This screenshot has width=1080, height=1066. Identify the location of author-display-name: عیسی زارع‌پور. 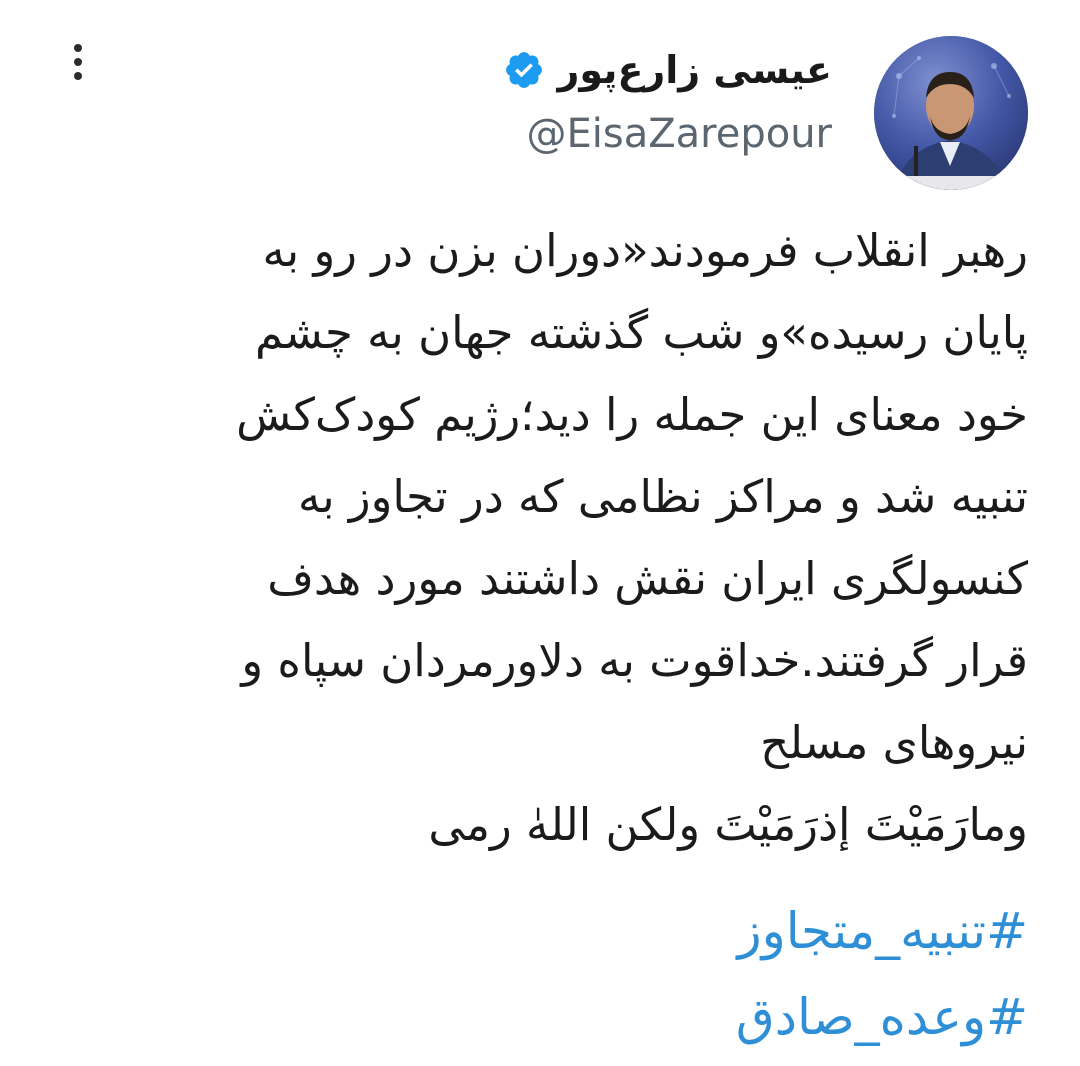
(694, 70).